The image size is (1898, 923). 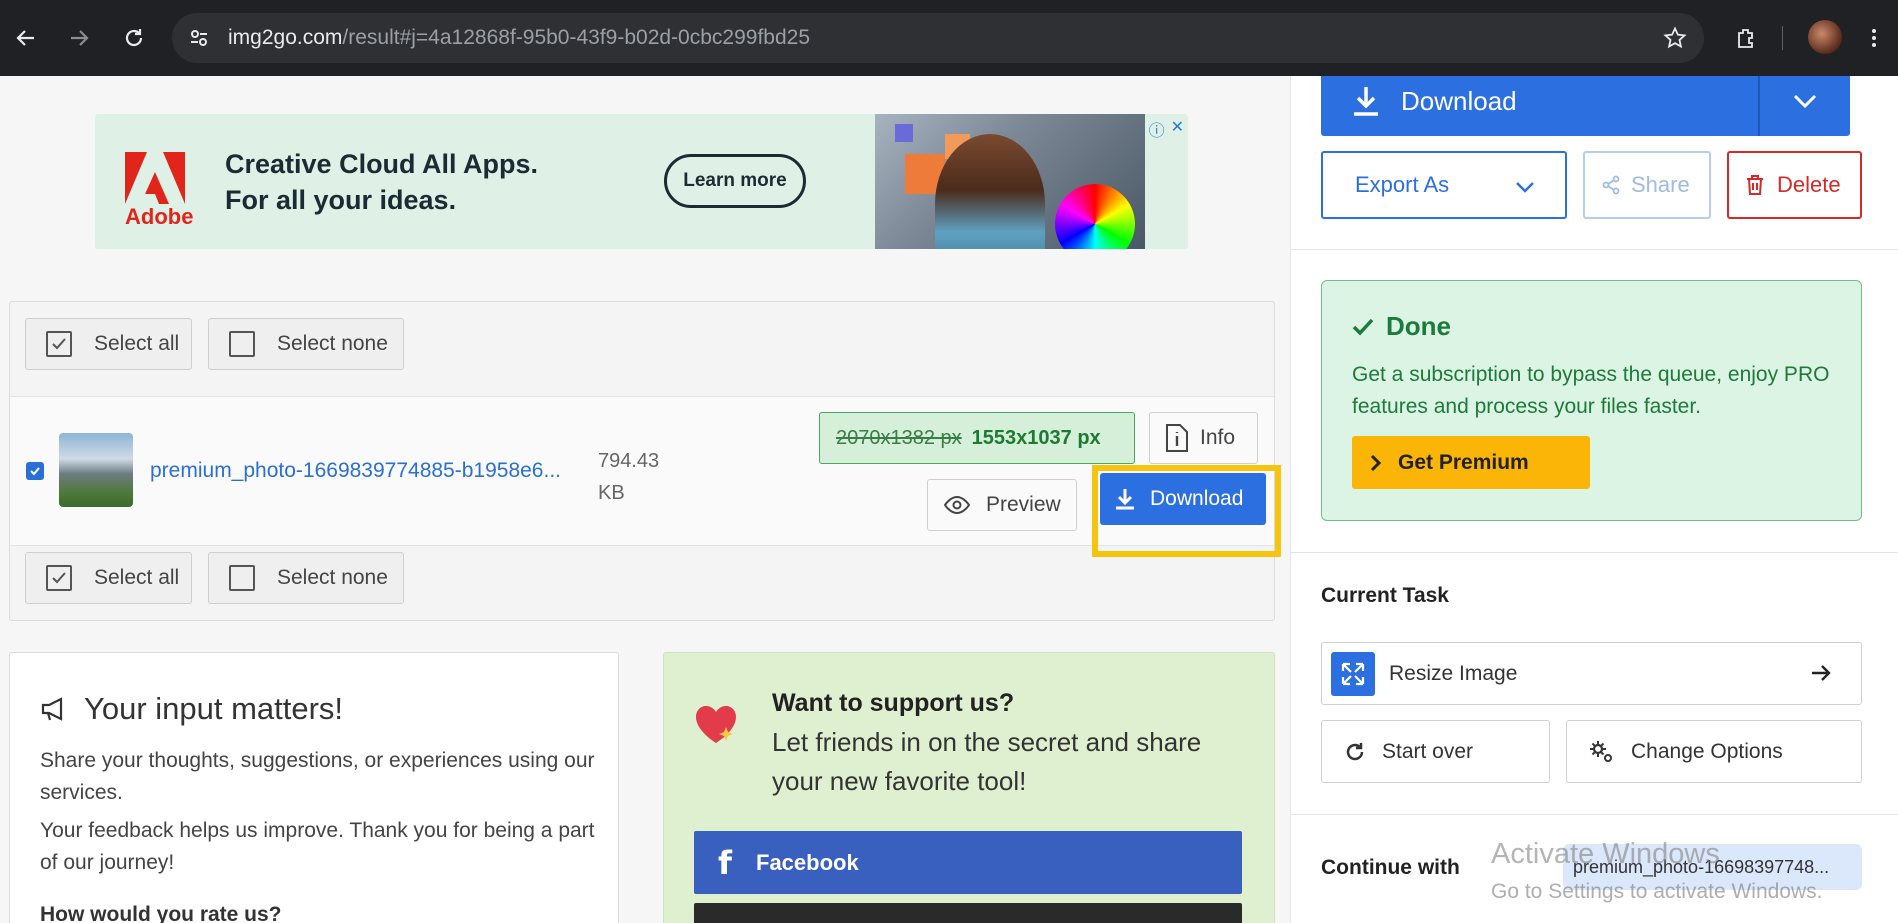 What do you see at coordinates (1402, 184) in the screenshot?
I see `export-as-label: Export As` at bounding box center [1402, 184].